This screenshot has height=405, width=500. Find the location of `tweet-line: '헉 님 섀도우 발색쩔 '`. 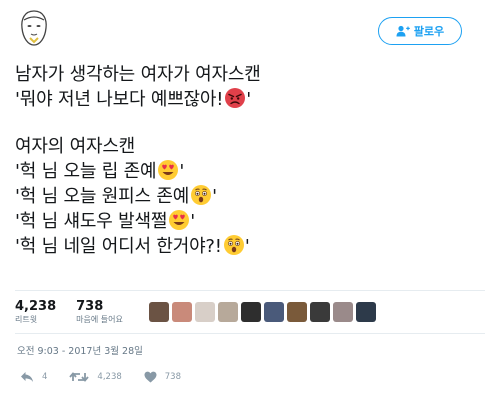

tweet-line: '헉 님 섀도우 발색쩔 ' is located at coordinates (250, 221).